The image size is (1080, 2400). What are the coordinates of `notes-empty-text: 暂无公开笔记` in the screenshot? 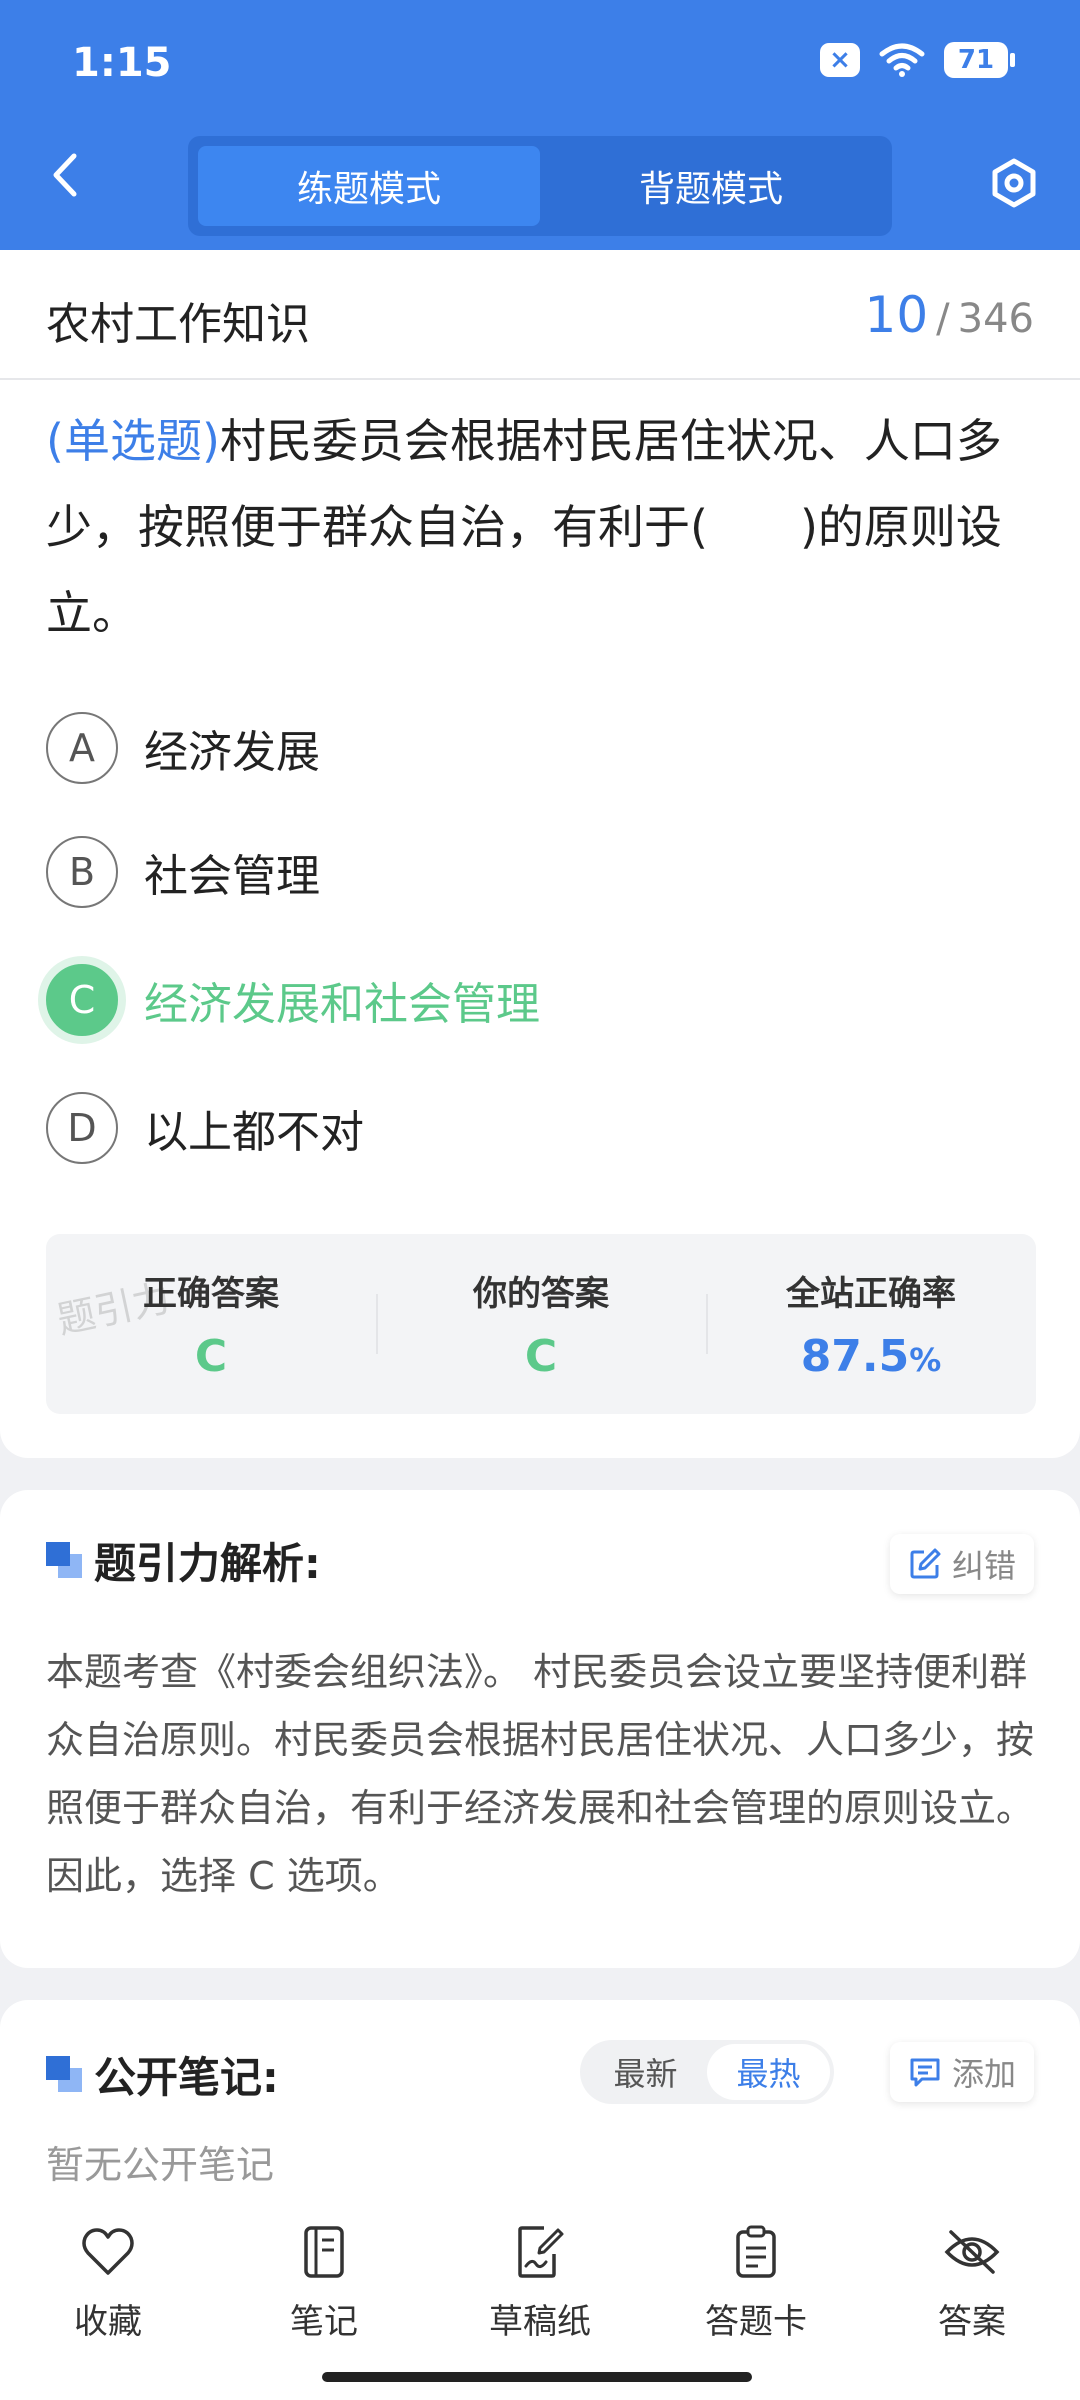 It's located at (160, 2165).